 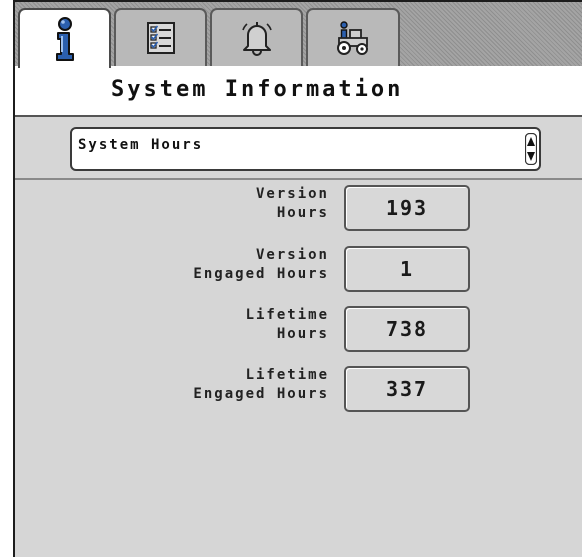 I want to click on machine-diagnostics-icon, so click(x=352, y=38).